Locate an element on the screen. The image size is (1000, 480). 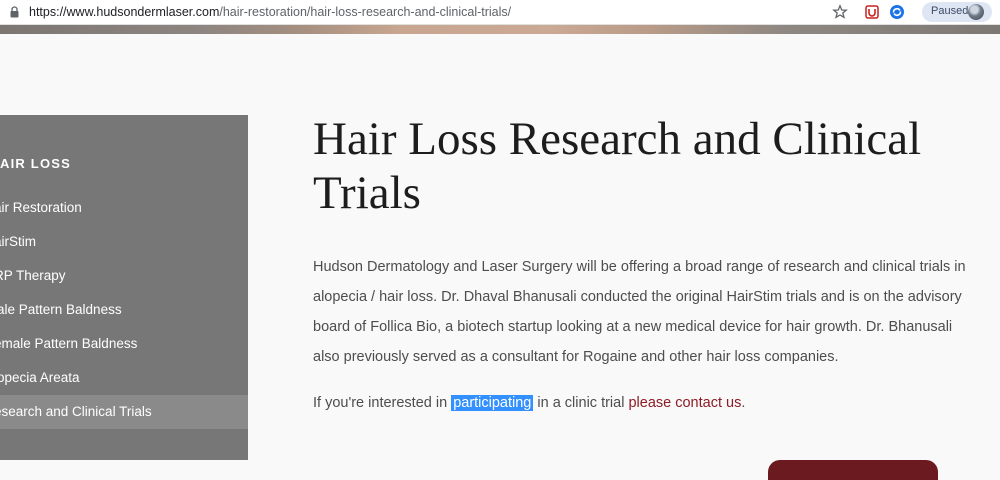
paused-label: Paused is located at coordinates (950, 11).